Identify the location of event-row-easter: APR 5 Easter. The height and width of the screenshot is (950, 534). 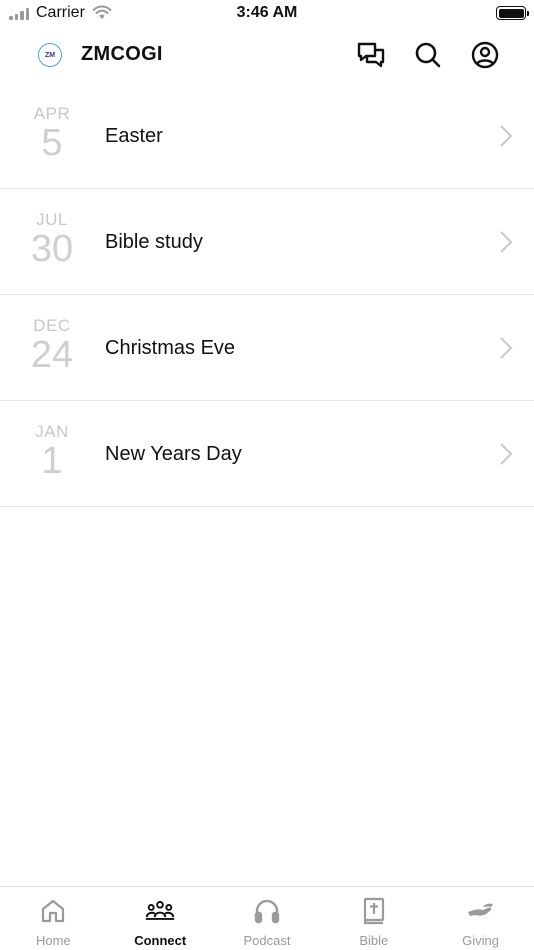
(267, 136).